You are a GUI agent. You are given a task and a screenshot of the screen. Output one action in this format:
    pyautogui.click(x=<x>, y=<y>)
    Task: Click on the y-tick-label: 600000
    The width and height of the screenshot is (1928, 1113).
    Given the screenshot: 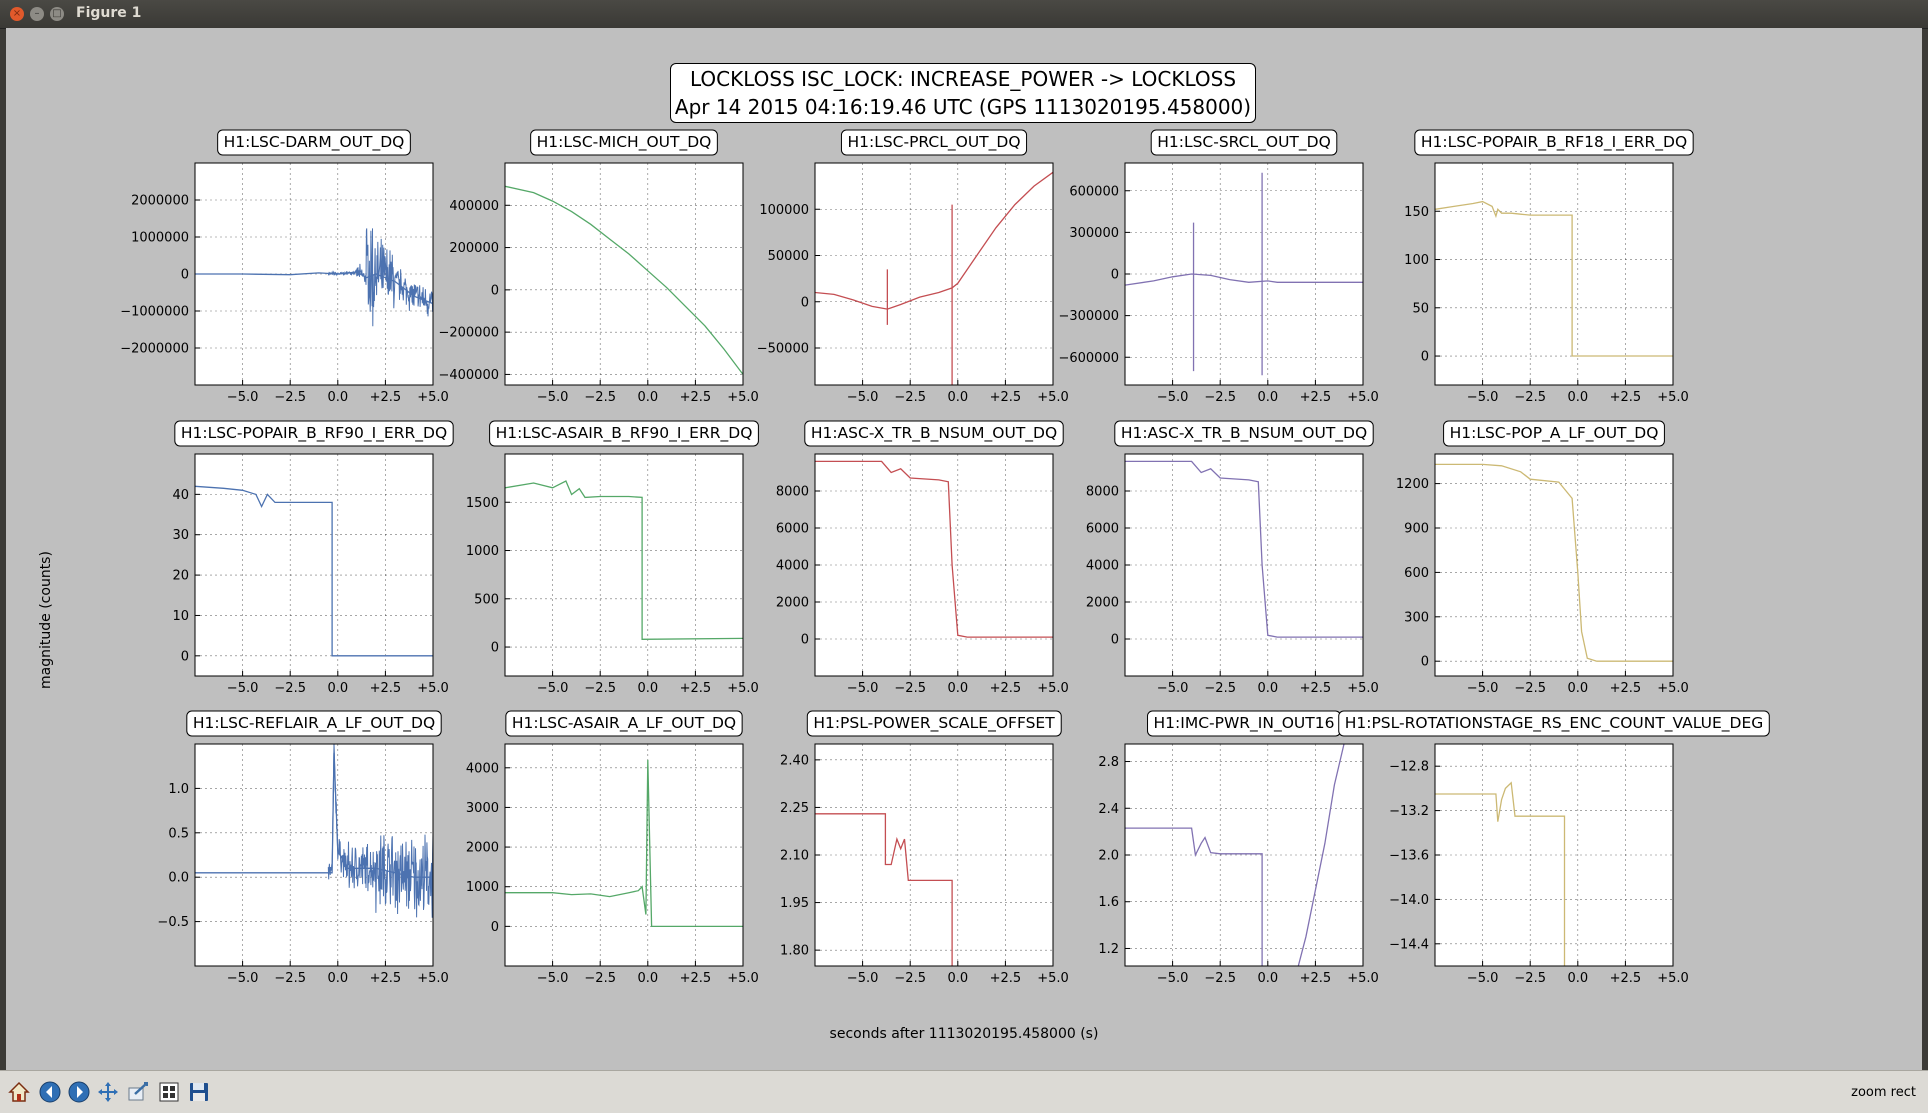 What is the action you would take?
    pyautogui.click(x=1094, y=191)
    